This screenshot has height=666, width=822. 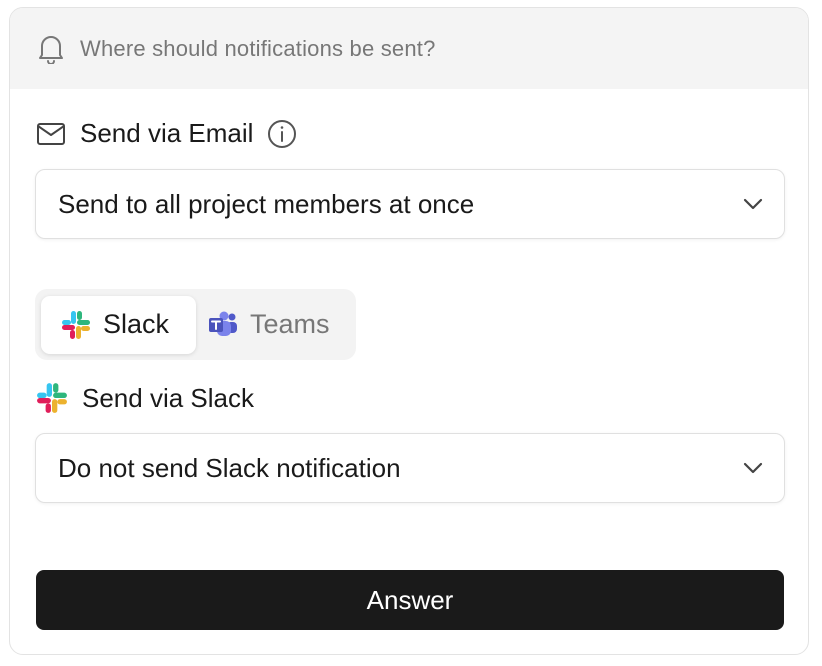 I want to click on tab-teams-label: Teams, so click(x=290, y=324).